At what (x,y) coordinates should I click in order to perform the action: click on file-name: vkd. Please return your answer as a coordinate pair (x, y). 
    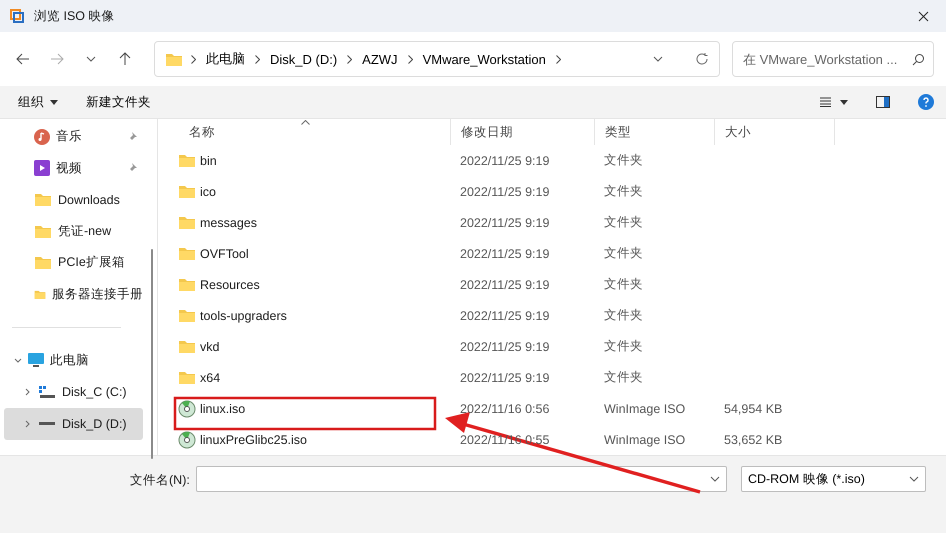
    Looking at the image, I should click on (210, 347).